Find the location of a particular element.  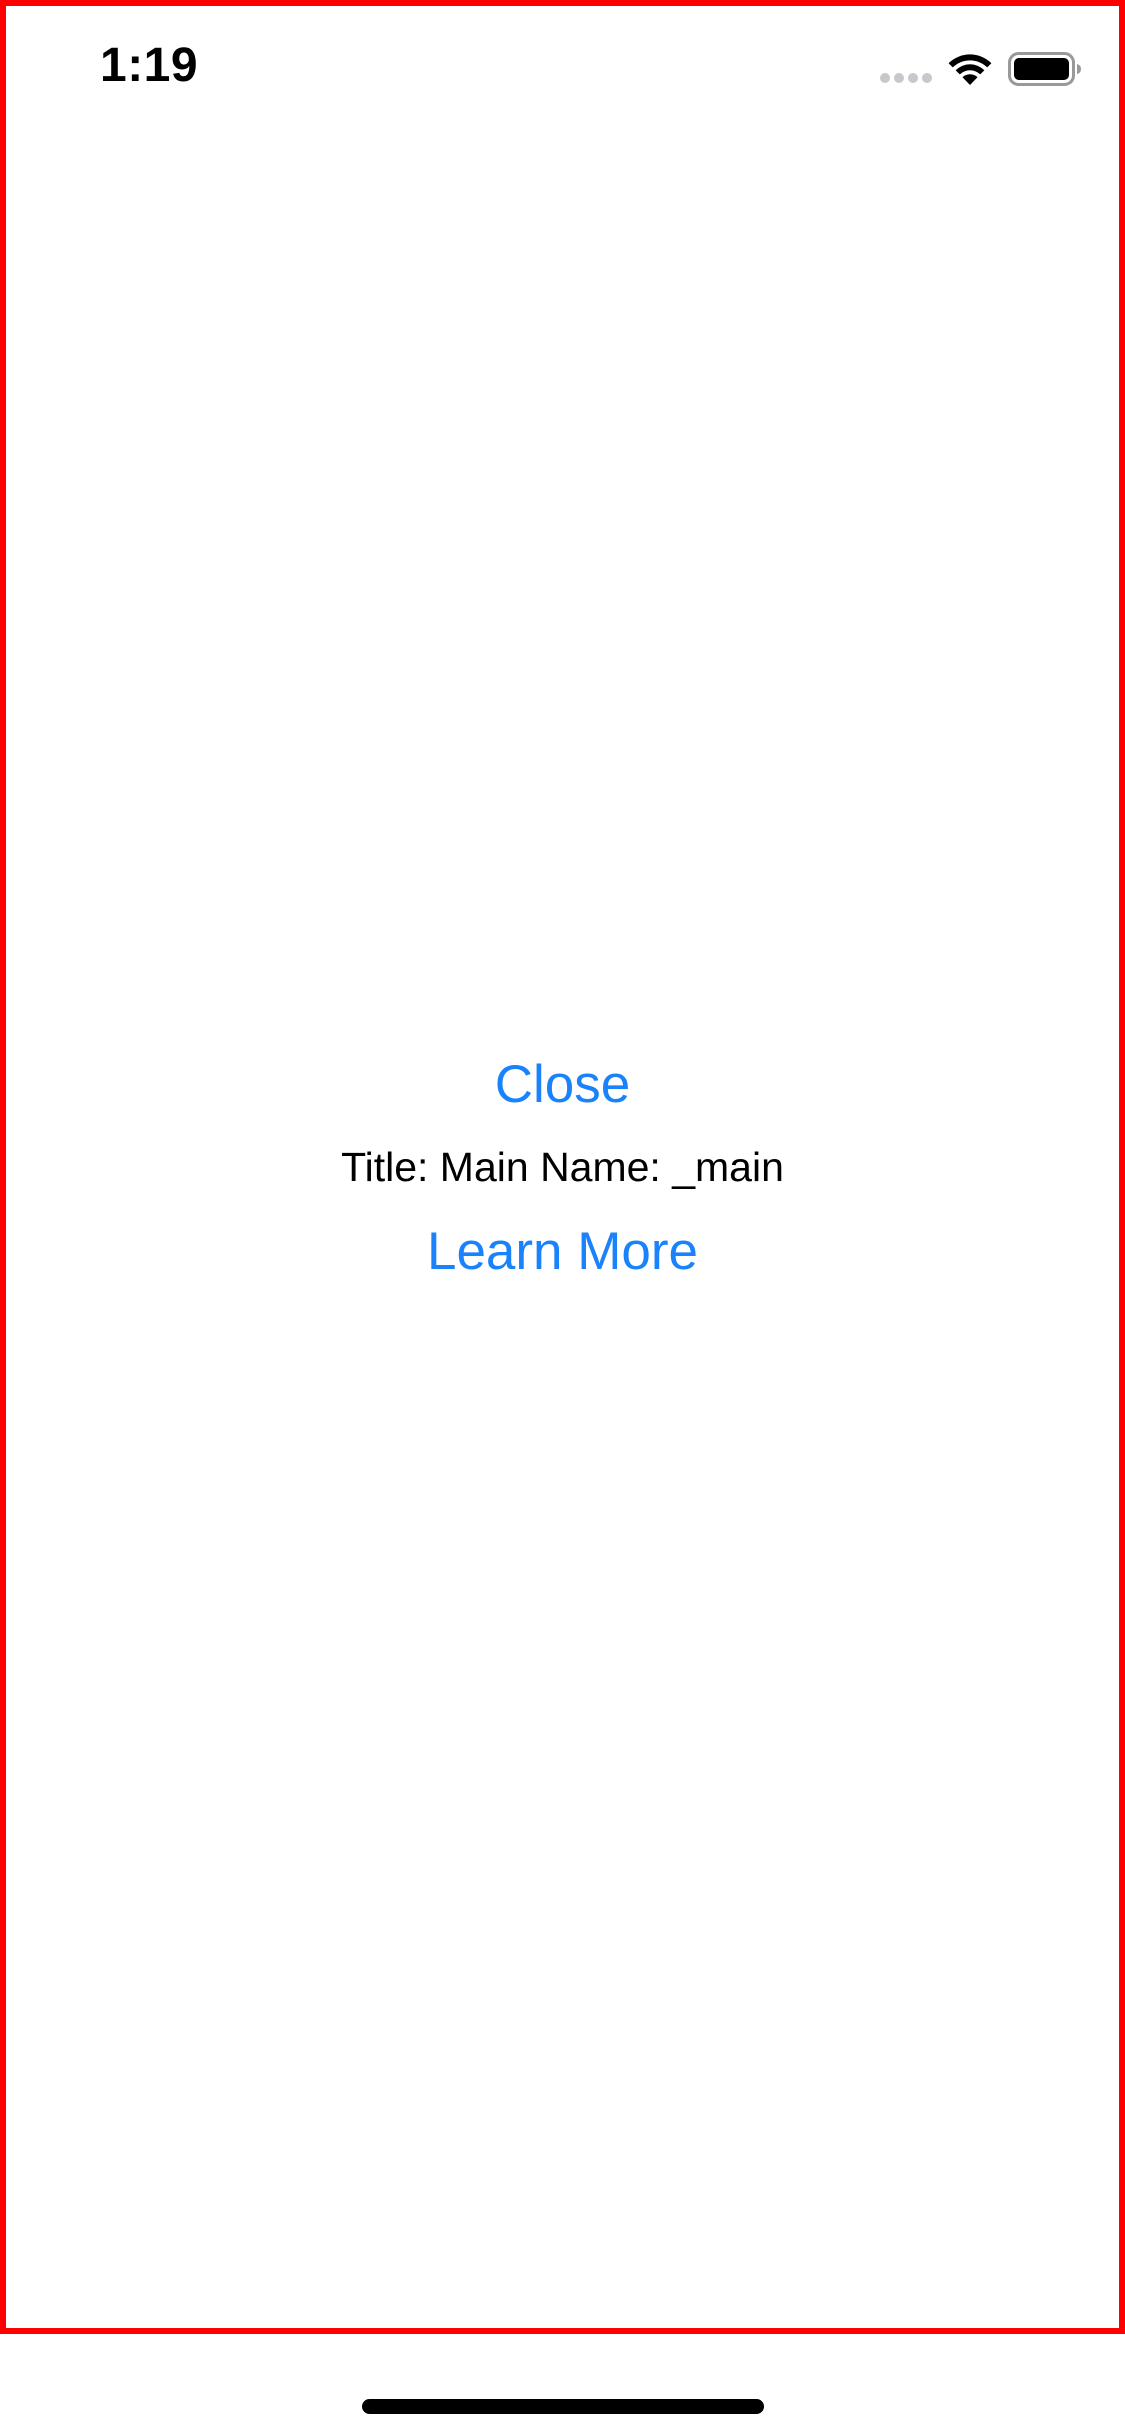

main-content: Close Title: Main Name: _main Learn More is located at coordinates (562, 1170).